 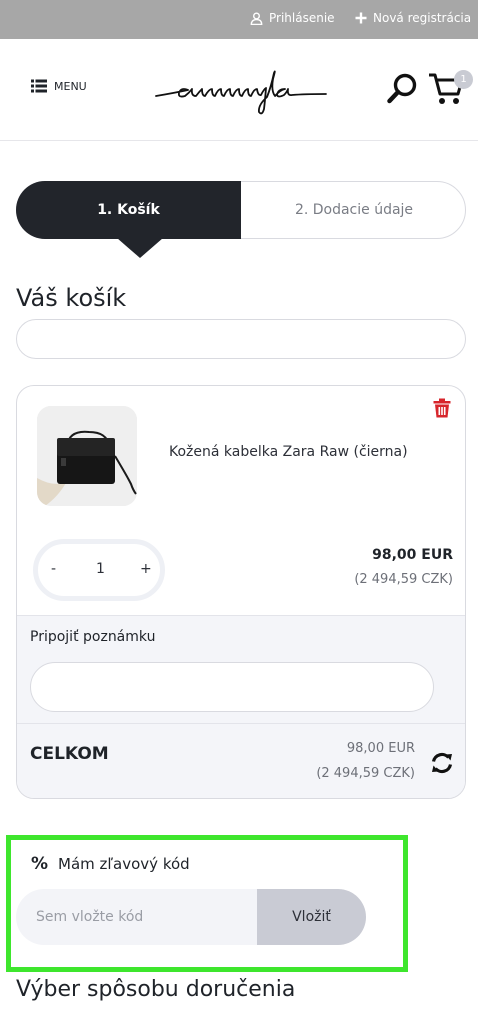 I want to click on register-label: Nová registrácia, so click(x=422, y=18).